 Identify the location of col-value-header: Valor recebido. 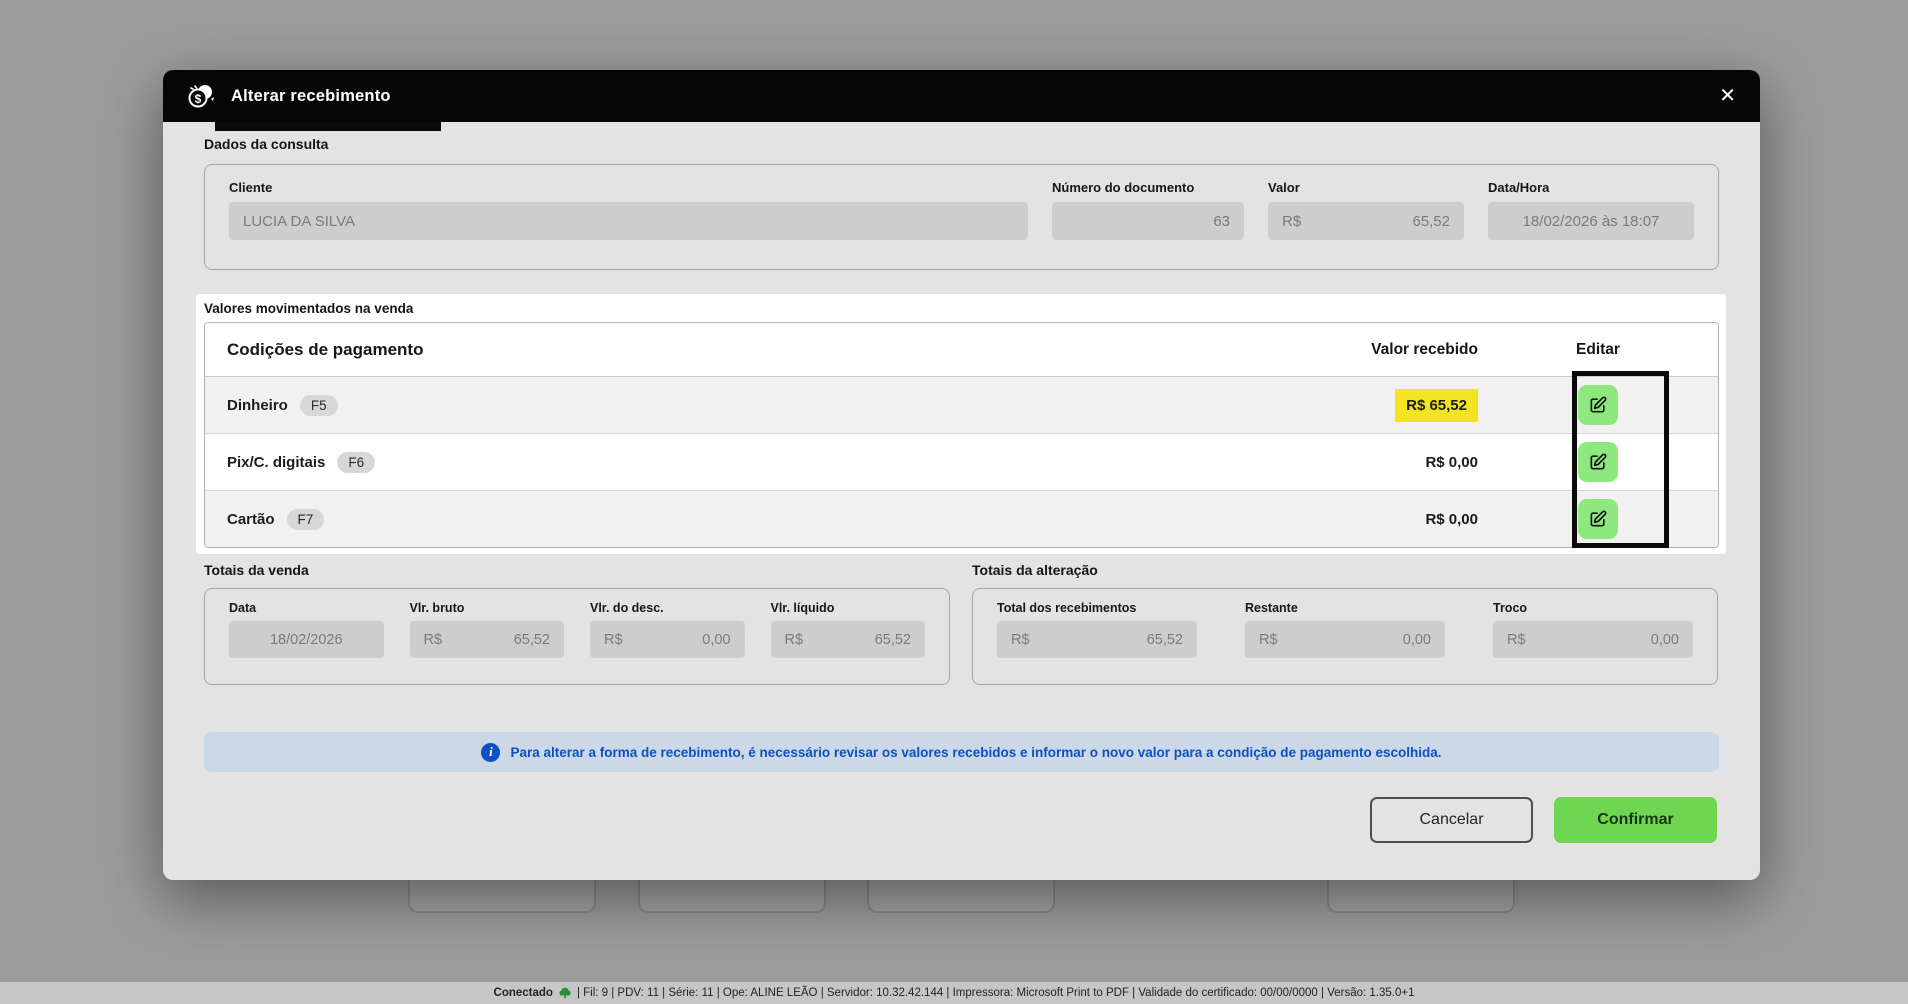
(1424, 349).